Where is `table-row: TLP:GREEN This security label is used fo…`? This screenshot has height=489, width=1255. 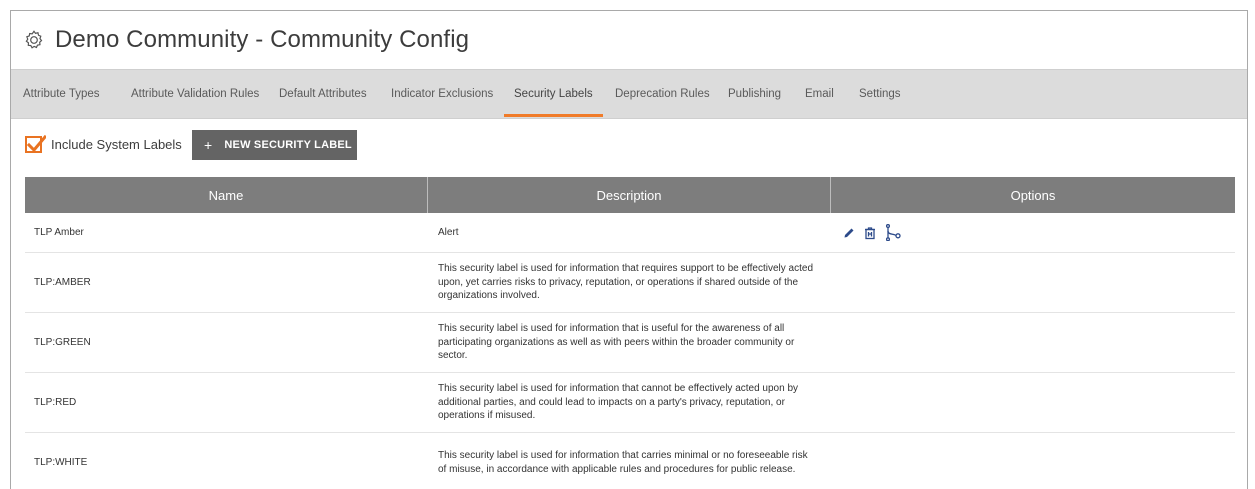
table-row: TLP:GREEN This security label is used fo… is located at coordinates (630, 343).